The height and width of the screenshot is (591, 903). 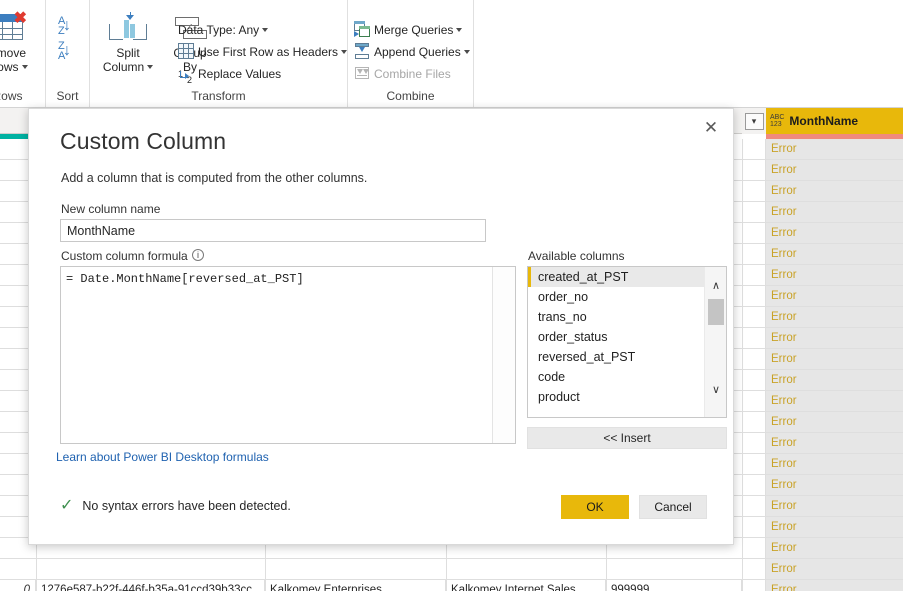 What do you see at coordinates (417, 52) in the screenshot?
I see `append-queries-label: Append Queries` at bounding box center [417, 52].